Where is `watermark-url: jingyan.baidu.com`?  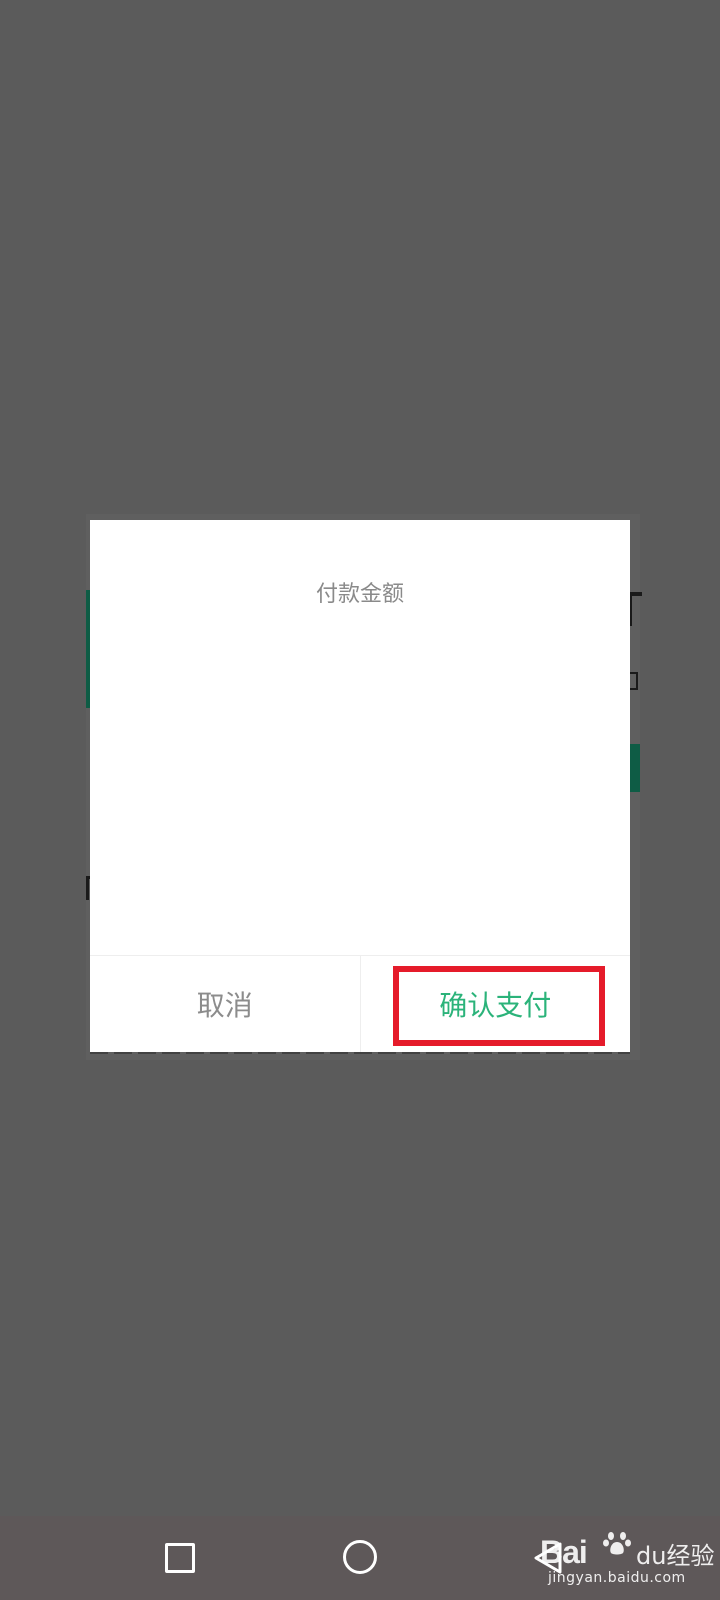
watermark-url: jingyan.baidu.com is located at coordinates (617, 1578).